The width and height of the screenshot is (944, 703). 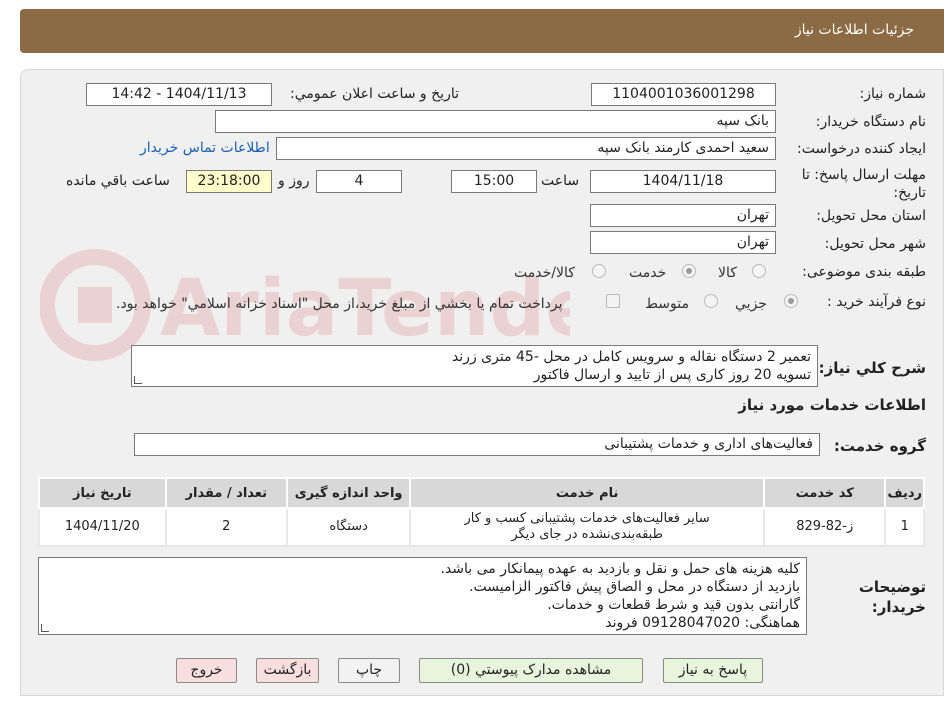 What do you see at coordinates (791, 301) in the screenshot?
I see `process-radio-minor` at bounding box center [791, 301].